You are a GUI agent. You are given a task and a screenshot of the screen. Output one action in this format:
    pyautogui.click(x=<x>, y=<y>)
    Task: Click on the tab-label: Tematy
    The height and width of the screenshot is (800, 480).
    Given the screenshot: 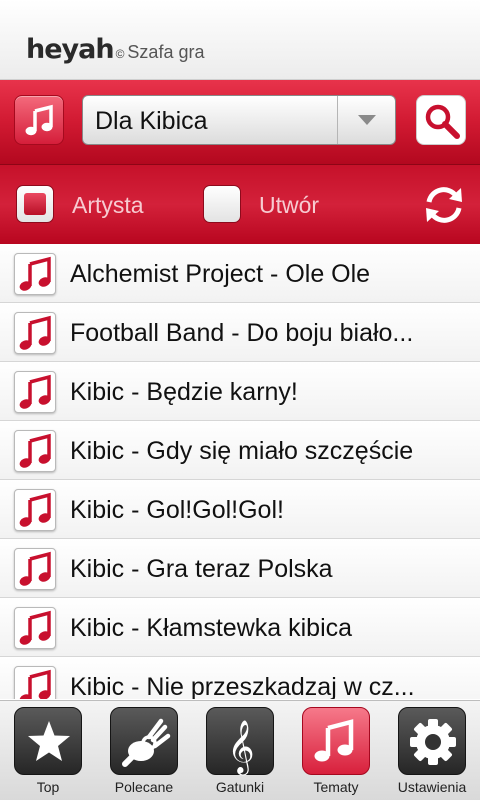 What is the action you would take?
    pyautogui.click(x=336, y=787)
    